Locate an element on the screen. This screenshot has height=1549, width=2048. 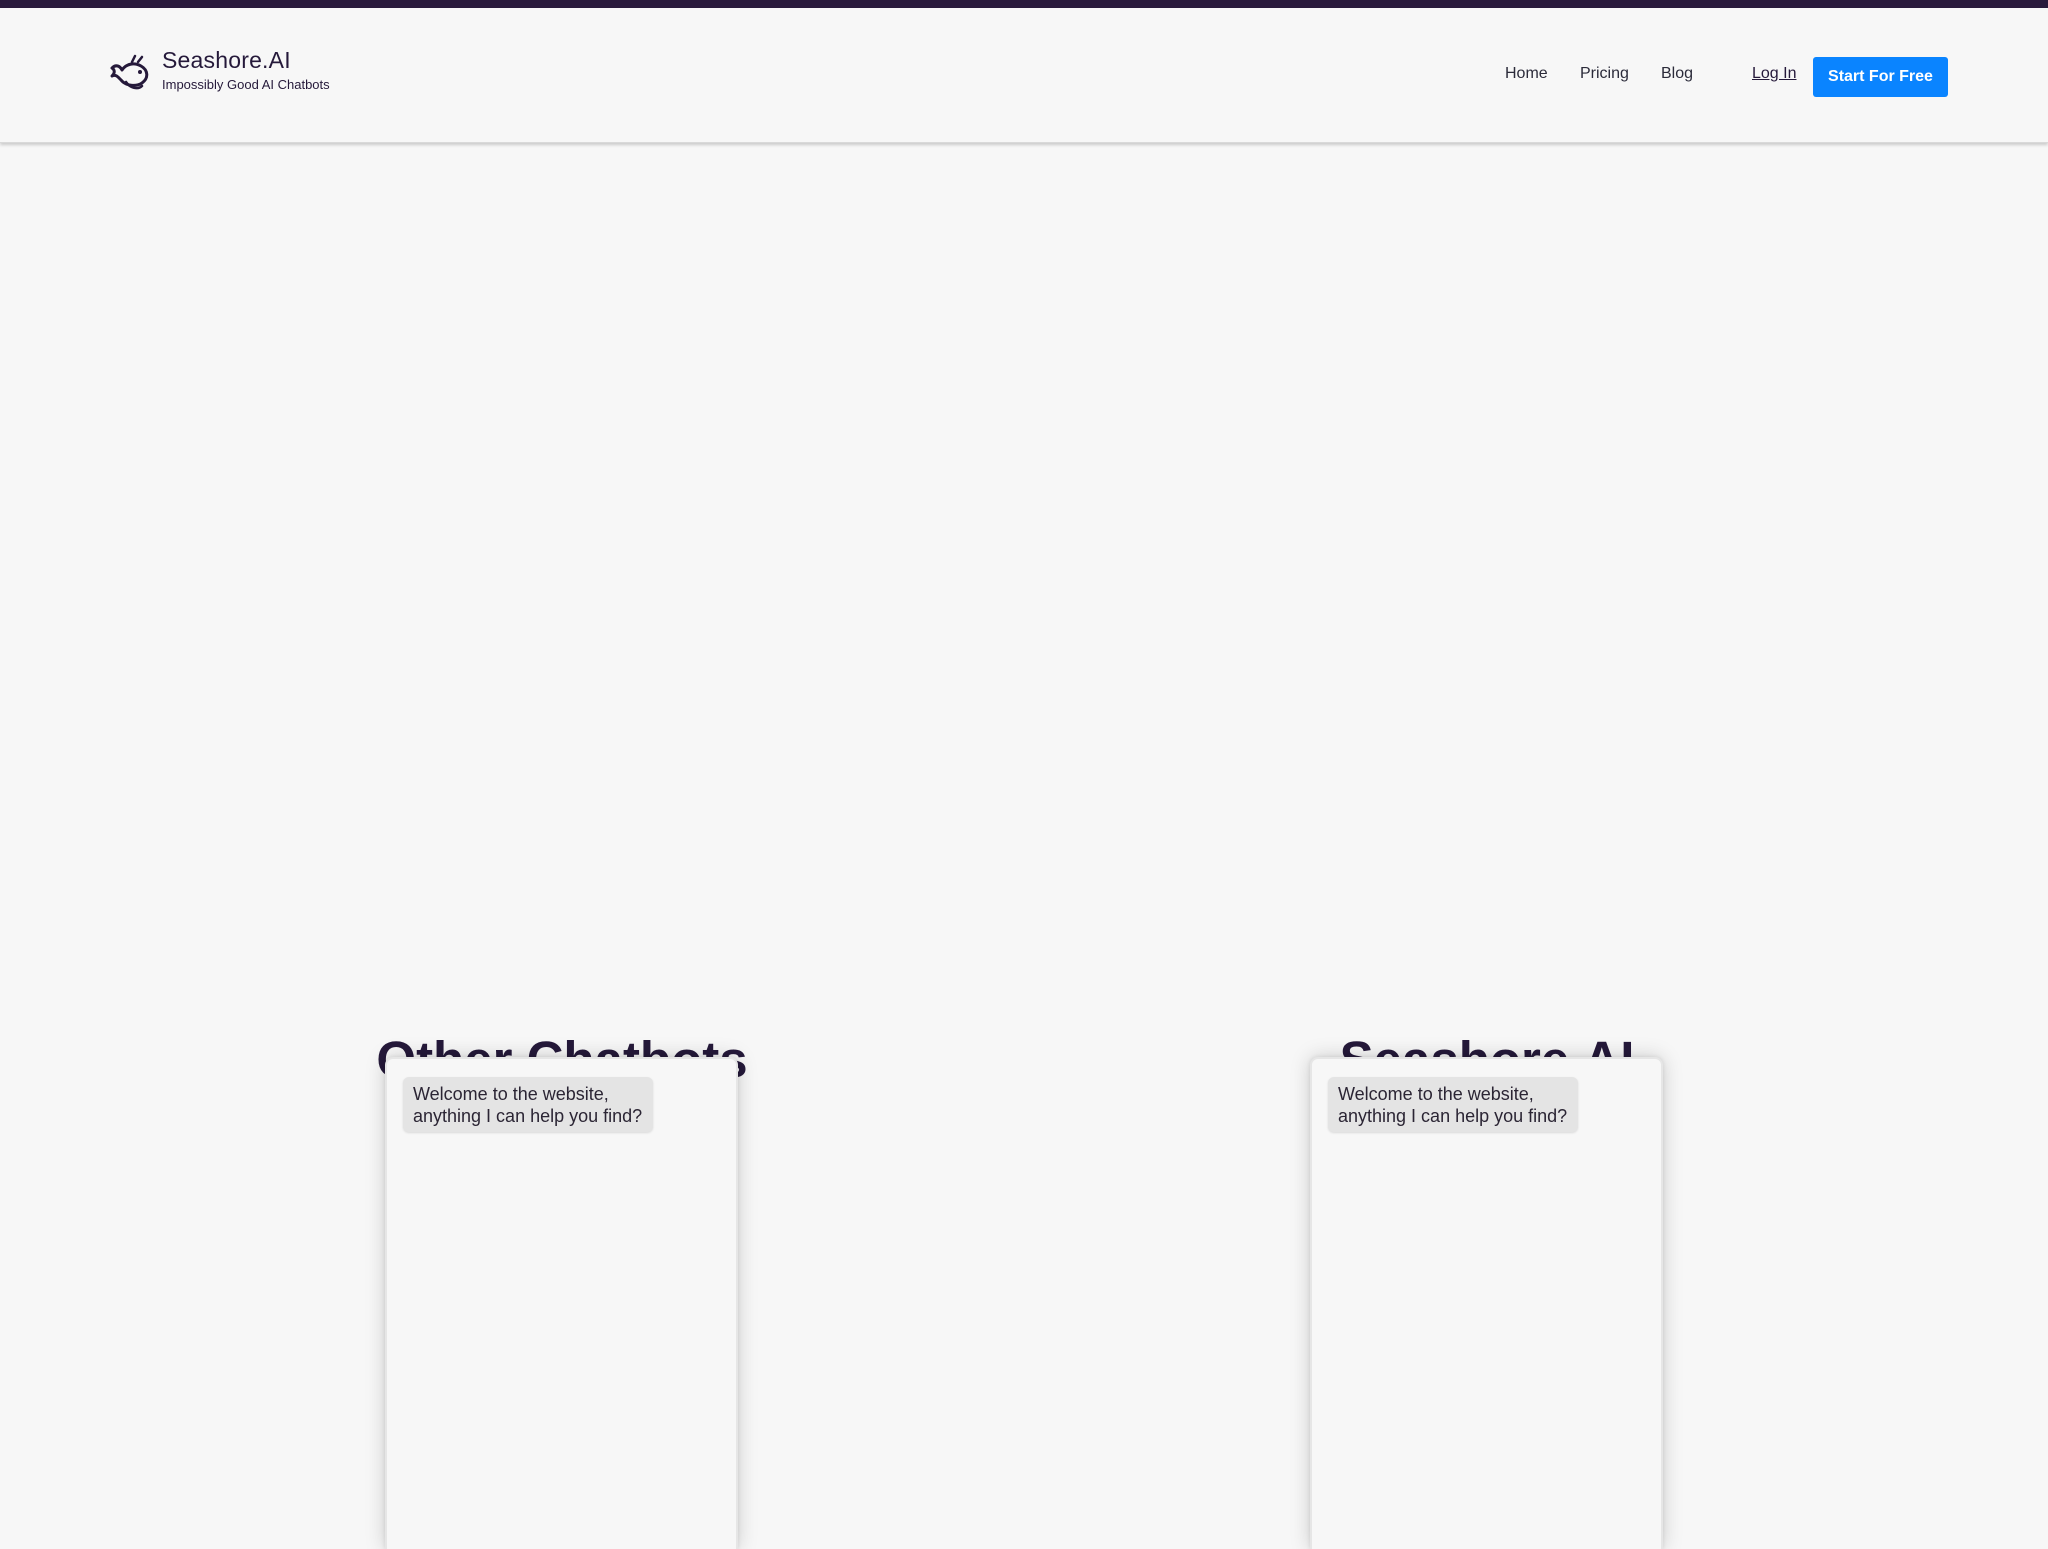
login-link: Log In is located at coordinates (1774, 77).